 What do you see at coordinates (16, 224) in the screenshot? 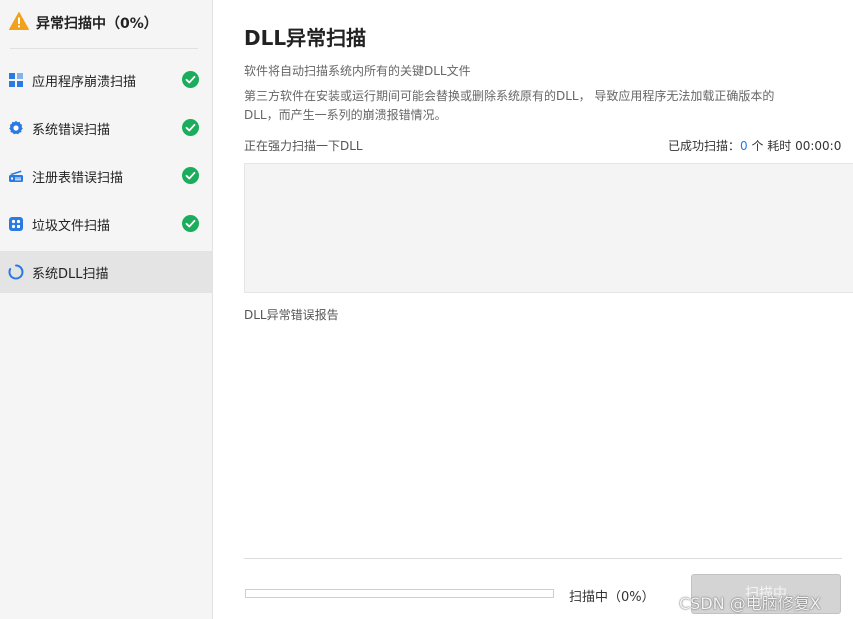
I see `junk-files-icon` at bounding box center [16, 224].